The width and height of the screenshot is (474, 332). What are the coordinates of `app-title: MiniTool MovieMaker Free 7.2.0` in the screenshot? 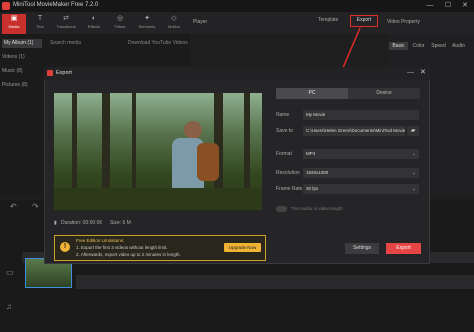 It's located at (56, 5).